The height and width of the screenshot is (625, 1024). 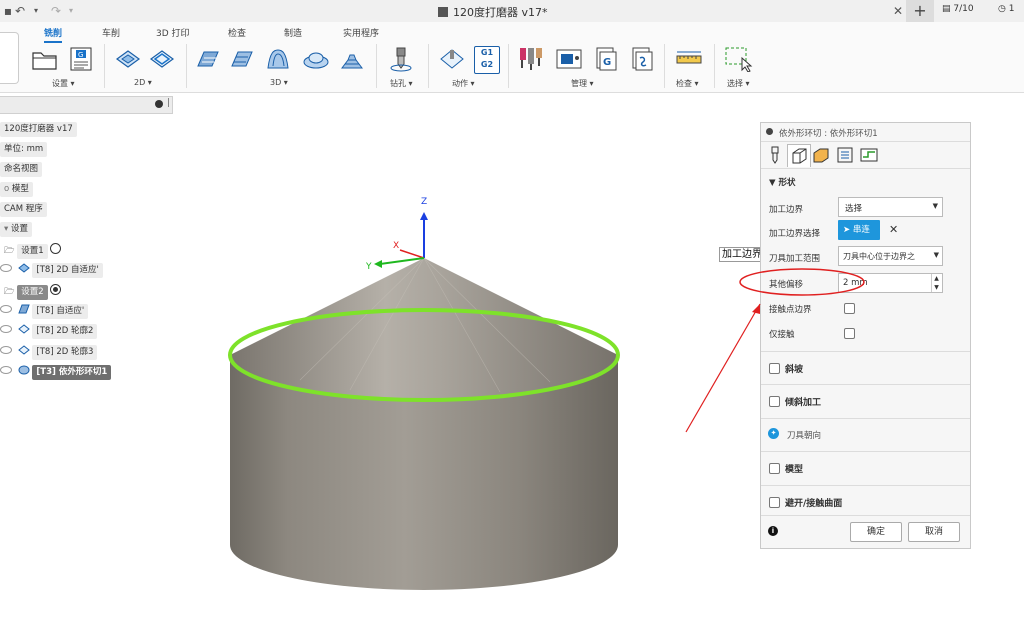 What do you see at coordinates (143, 82) in the screenshot?
I see `group-2d-label: 2D ▾` at bounding box center [143, 82].